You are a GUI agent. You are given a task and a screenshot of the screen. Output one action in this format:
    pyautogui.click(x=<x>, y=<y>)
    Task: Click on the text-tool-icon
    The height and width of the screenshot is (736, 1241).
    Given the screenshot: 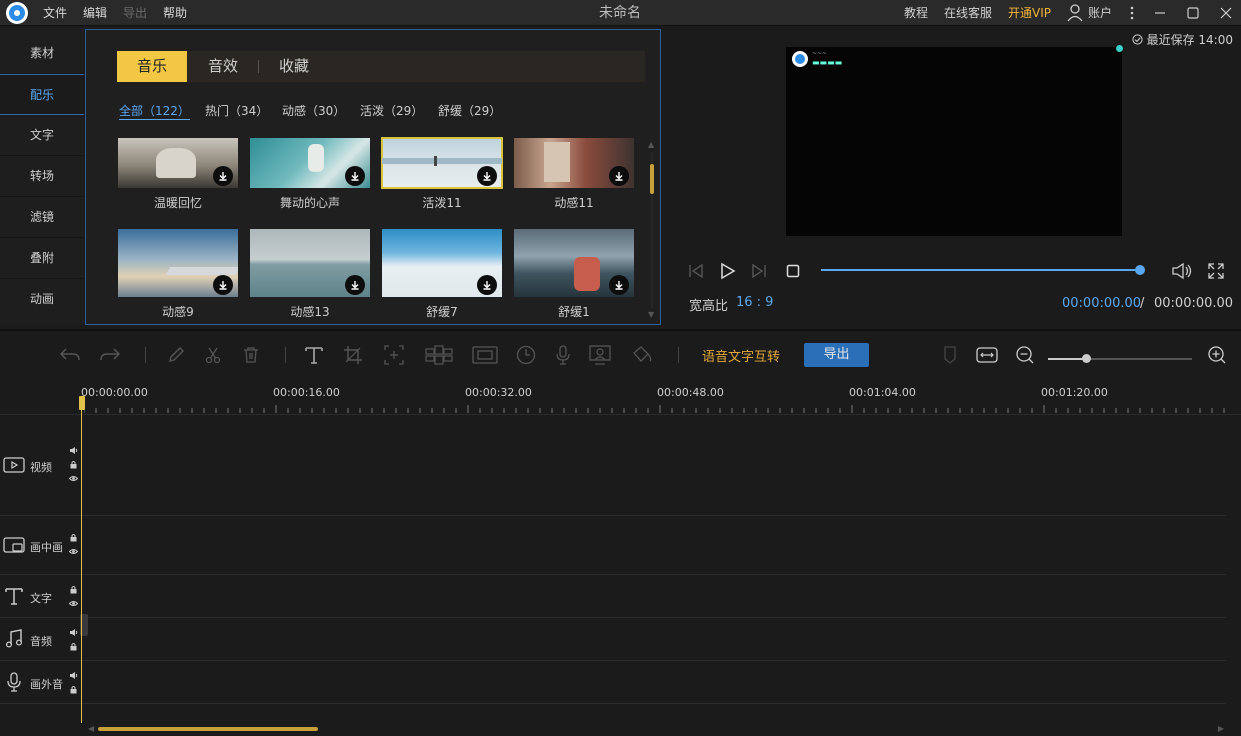 What is the action you would take?
    pyautogui.click(x=314, y=355)
    